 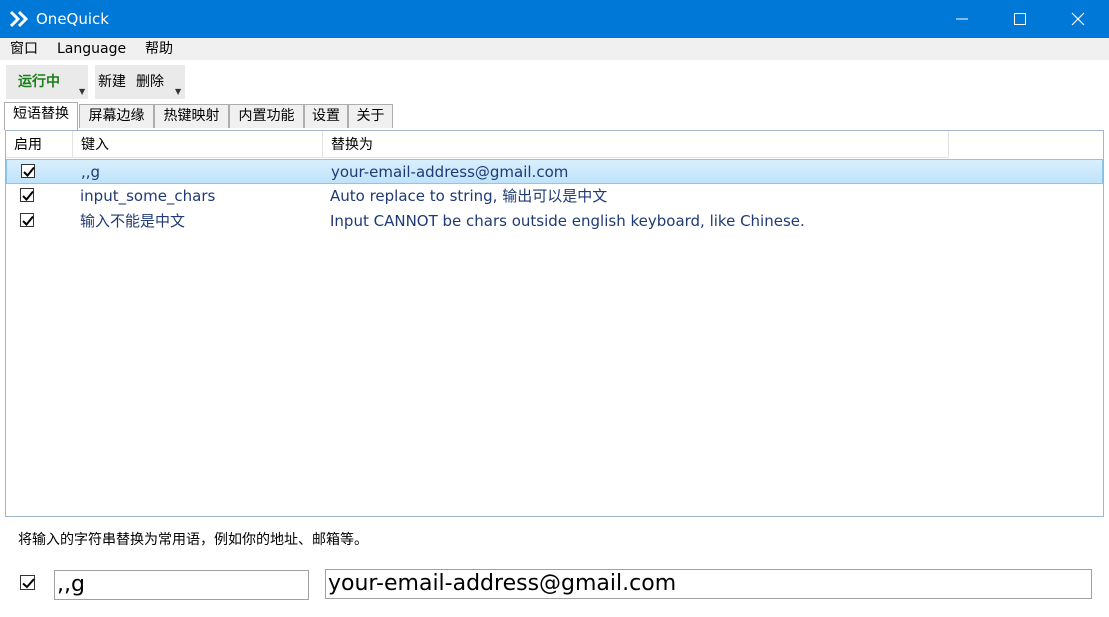 What do you see at coordinates (181, 585) in the screenshot?
I see `key-input: ,,g` at bounding box center [181, 585].